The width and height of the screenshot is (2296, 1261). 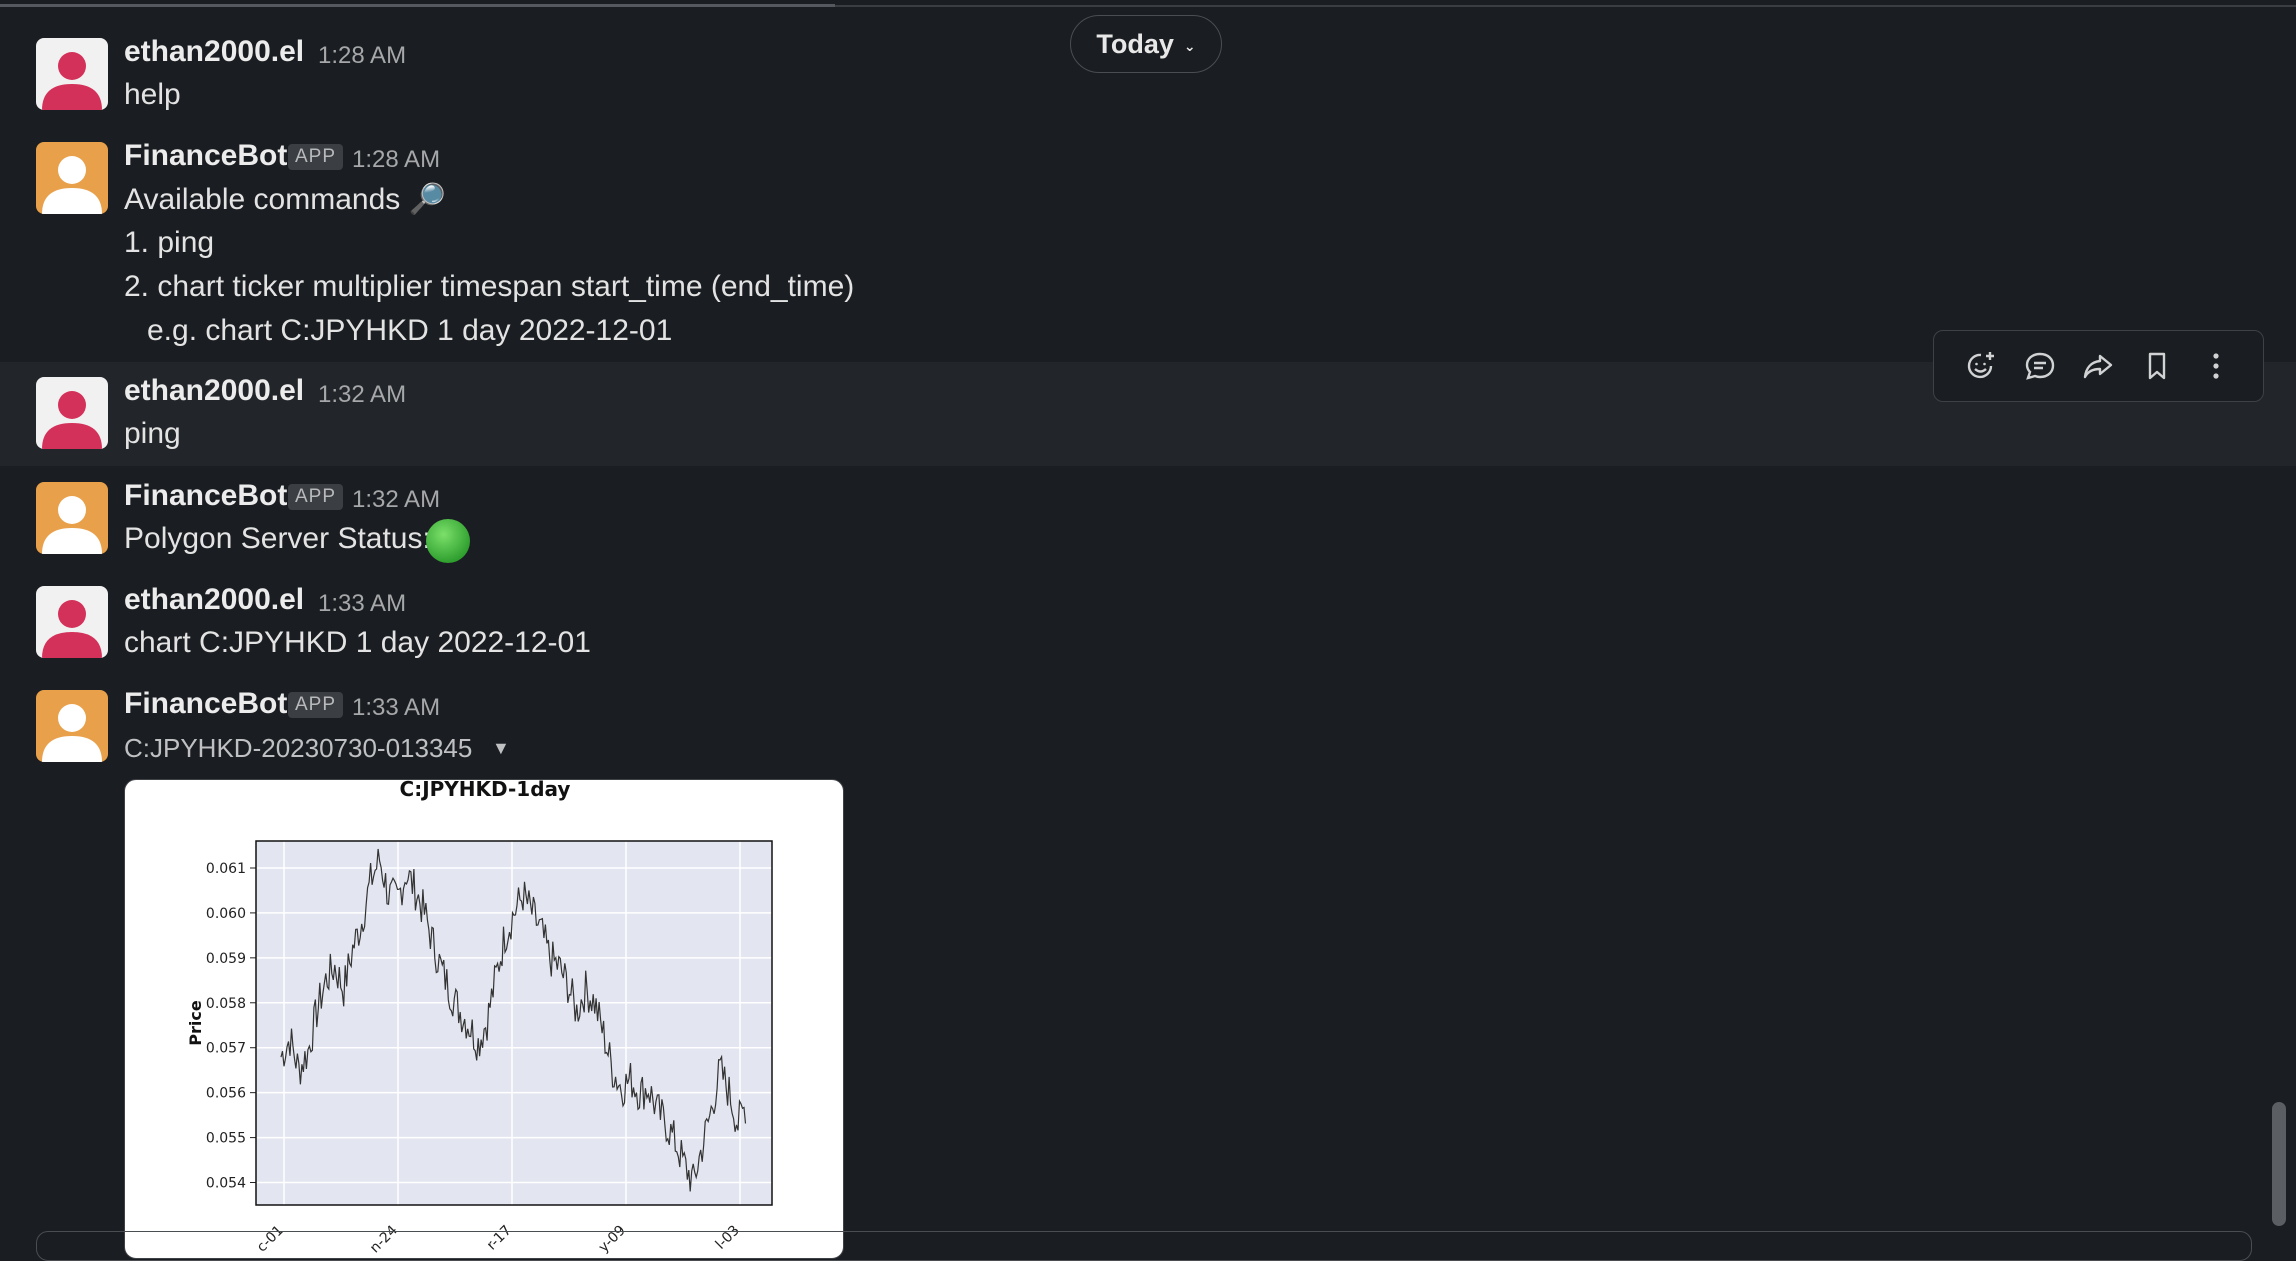 What do you see at coordinates (2216, 366) in the screenshot?
I see `more-actions-icon` at bounding box center [2216, 366].